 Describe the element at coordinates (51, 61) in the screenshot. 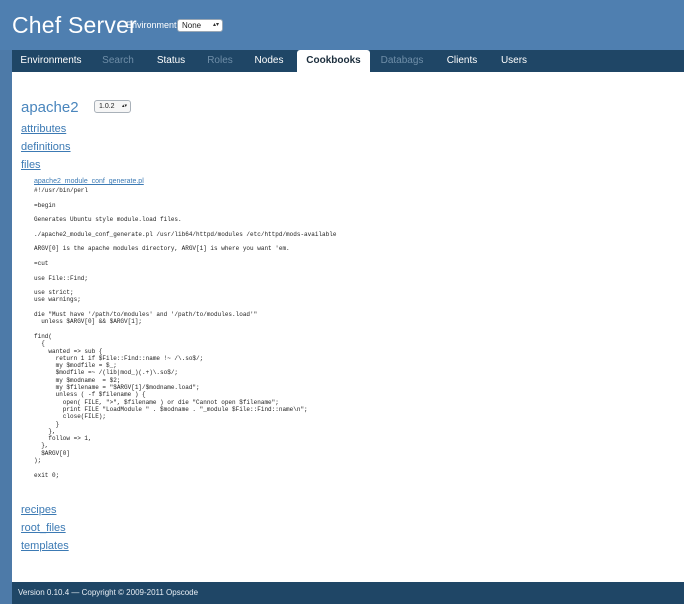

I see `tab-environments: Environments` at that location.